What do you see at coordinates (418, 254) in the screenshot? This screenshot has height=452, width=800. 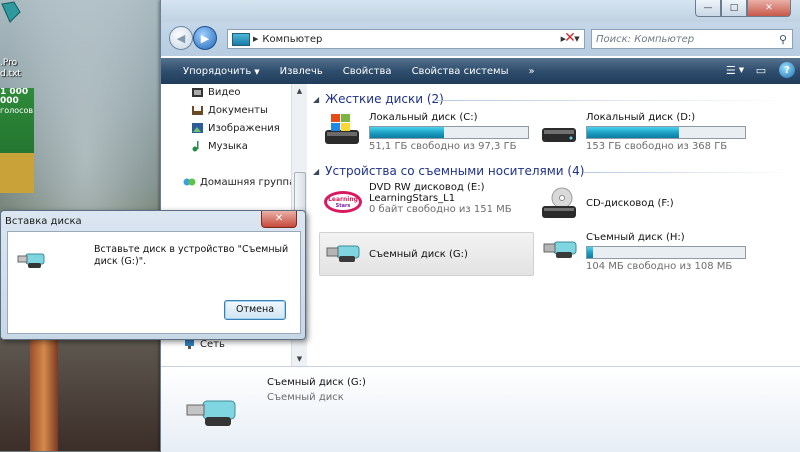 I see `drive-name: Съемный диск (G:)` at bounding box center [418, 254].